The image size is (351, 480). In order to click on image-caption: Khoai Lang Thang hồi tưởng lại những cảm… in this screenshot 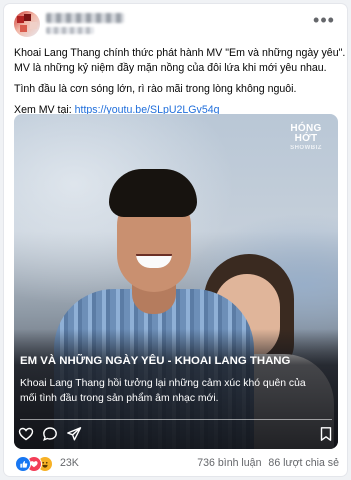, I will do `click(163, 391)`.